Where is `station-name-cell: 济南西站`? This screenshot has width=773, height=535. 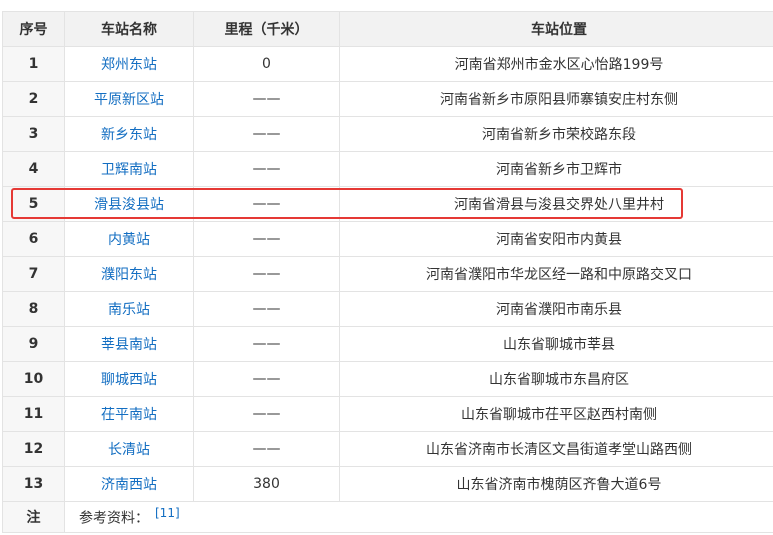 station-name-cell: 济南西站 is located at coordinates (129, 484).